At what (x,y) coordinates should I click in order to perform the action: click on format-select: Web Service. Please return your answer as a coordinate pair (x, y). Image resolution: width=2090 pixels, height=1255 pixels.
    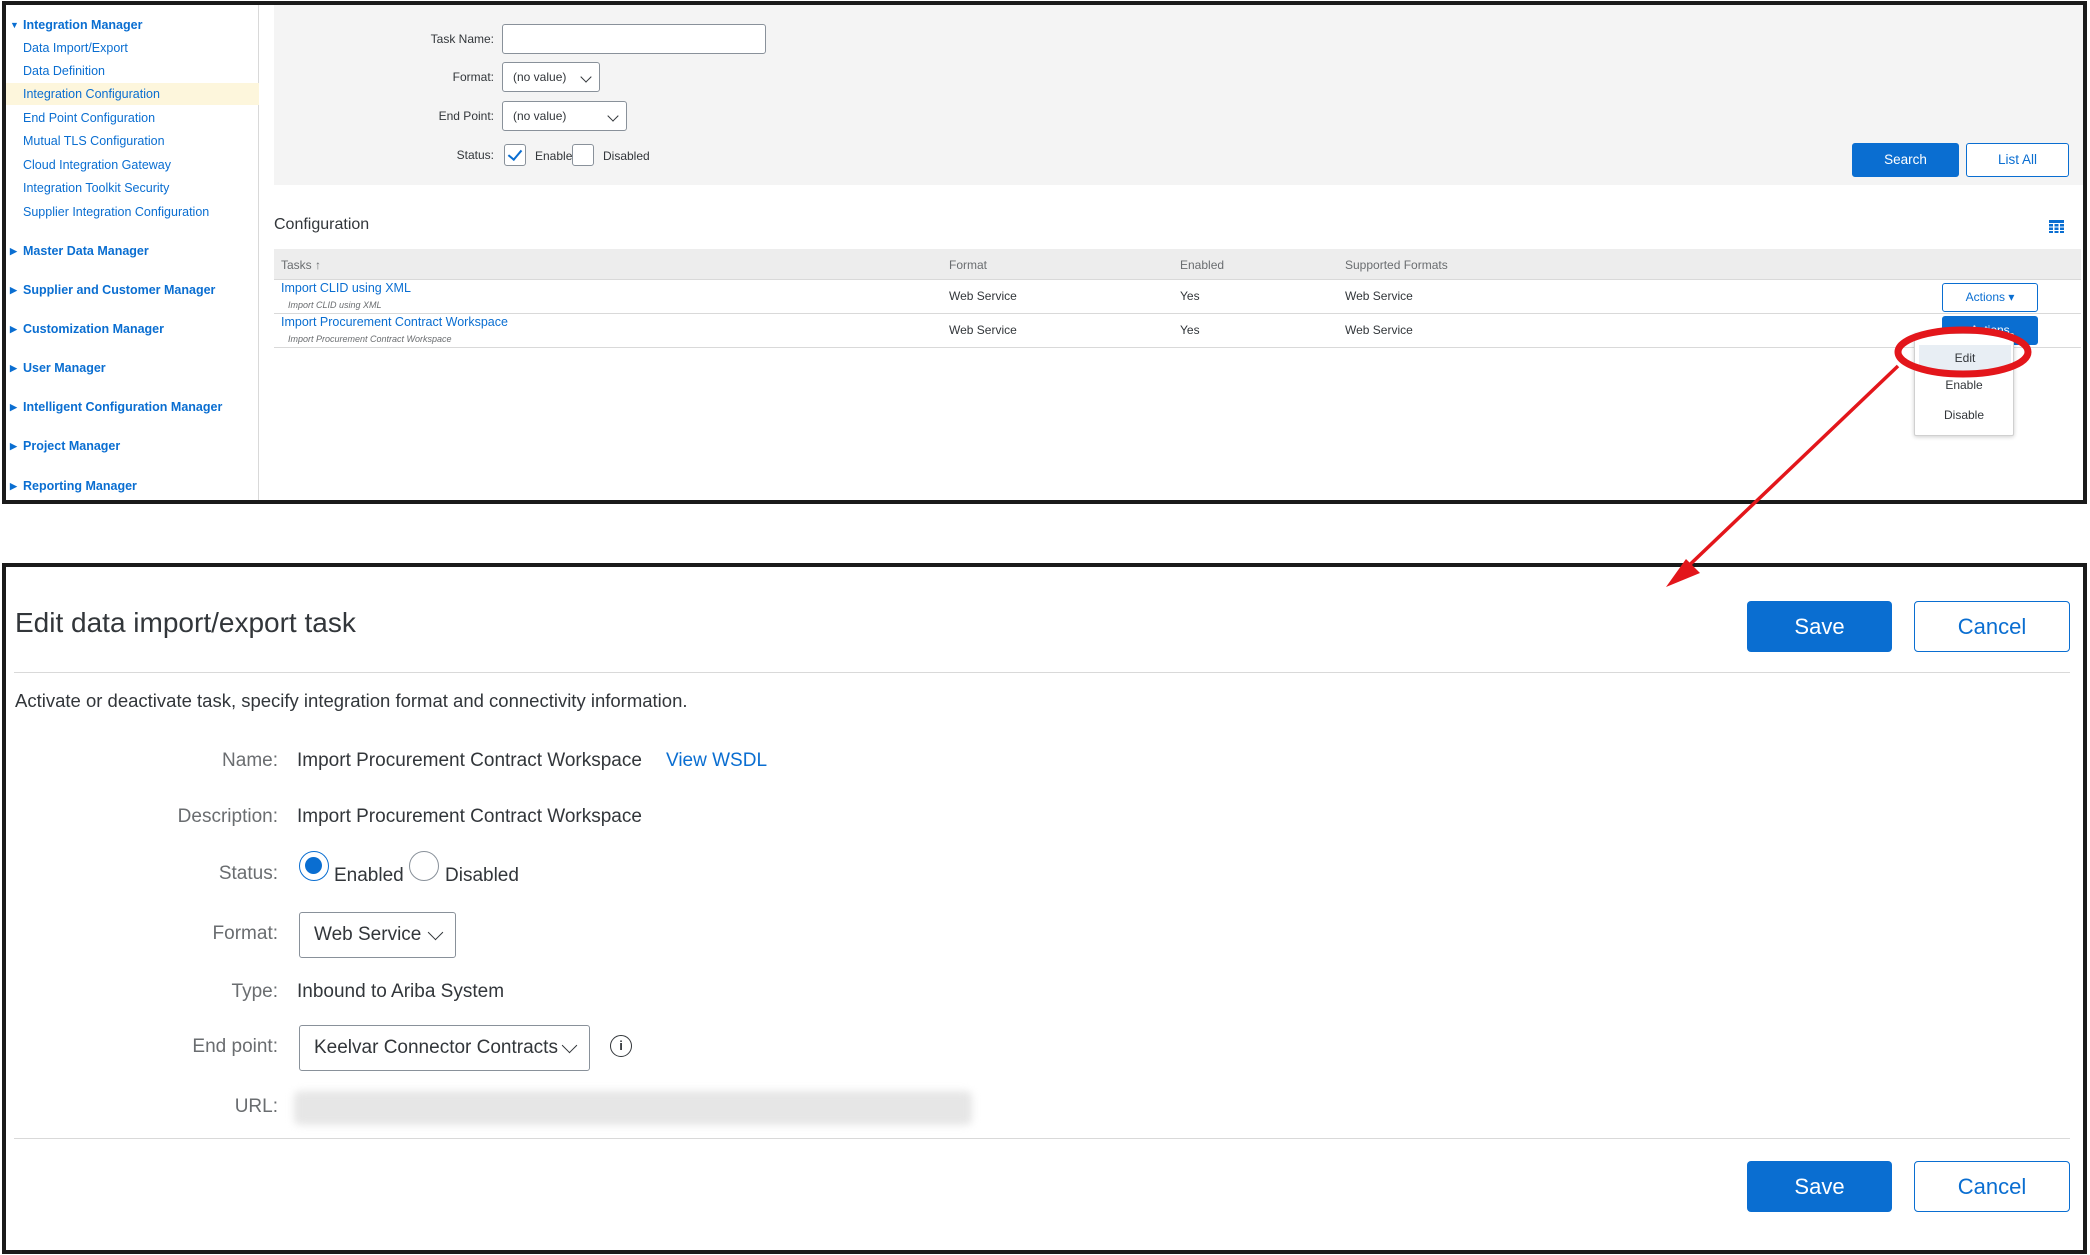
    Looking at the image, I should click on (377, 935).